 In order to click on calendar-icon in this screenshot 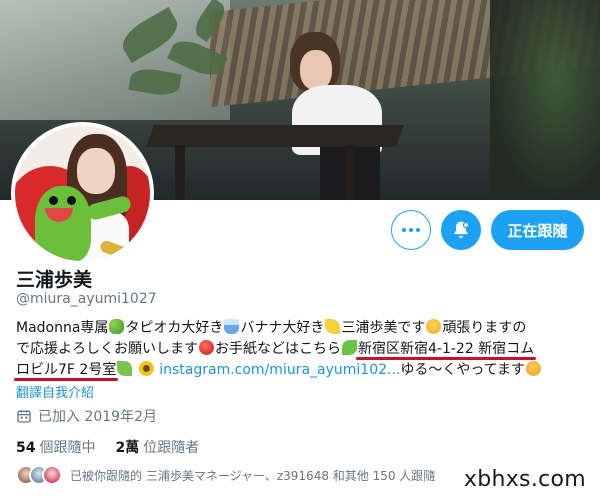, I will do `click(24, 416)`.